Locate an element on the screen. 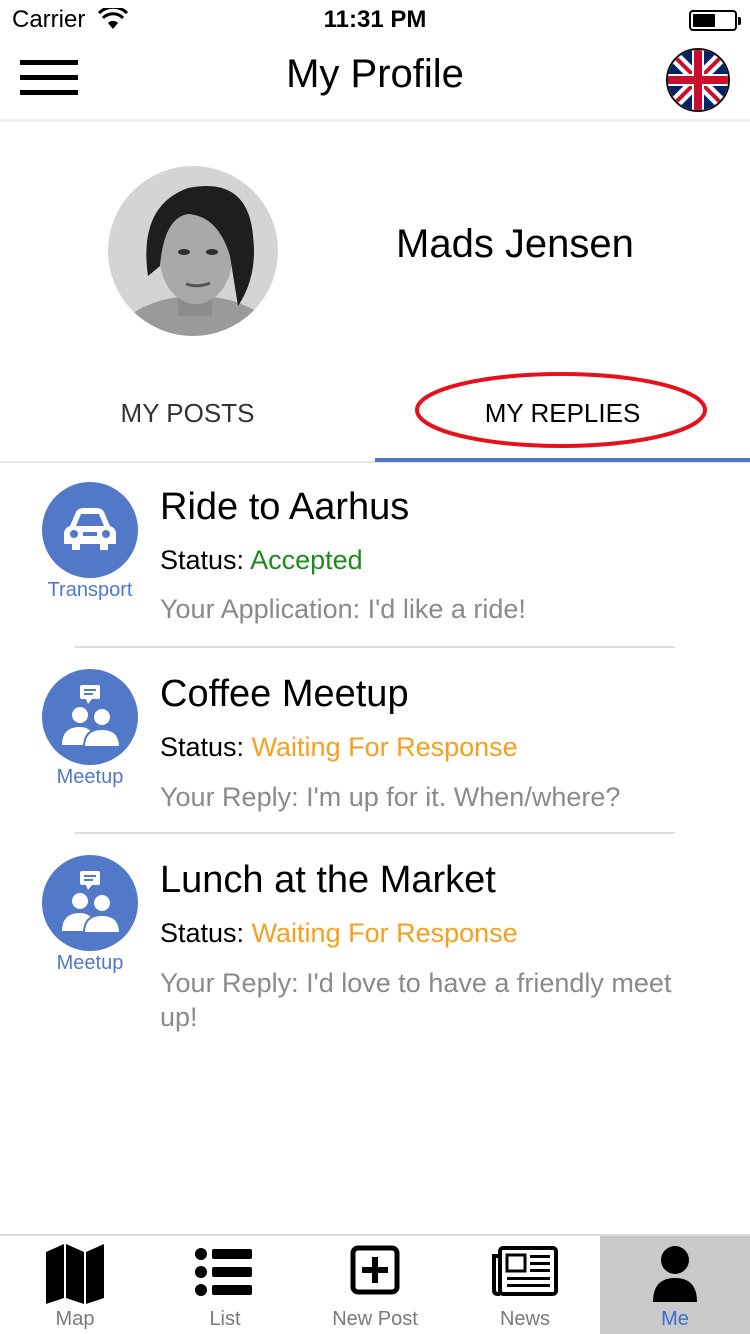 The image size is (750, 1334). car-icon is located at coordinates (90, 530).